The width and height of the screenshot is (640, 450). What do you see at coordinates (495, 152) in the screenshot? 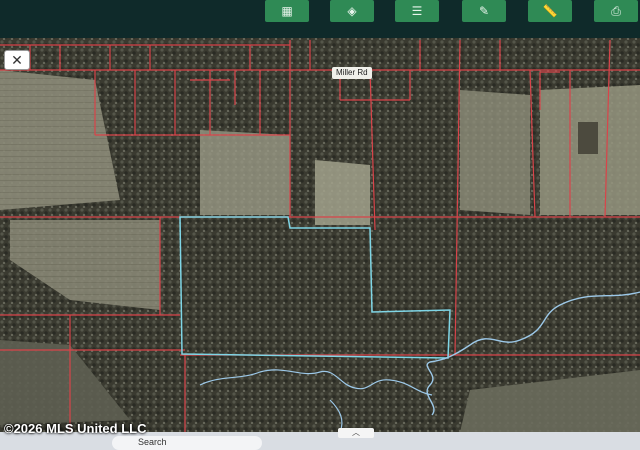
I see `field-east` at bounding box center [495, 152].